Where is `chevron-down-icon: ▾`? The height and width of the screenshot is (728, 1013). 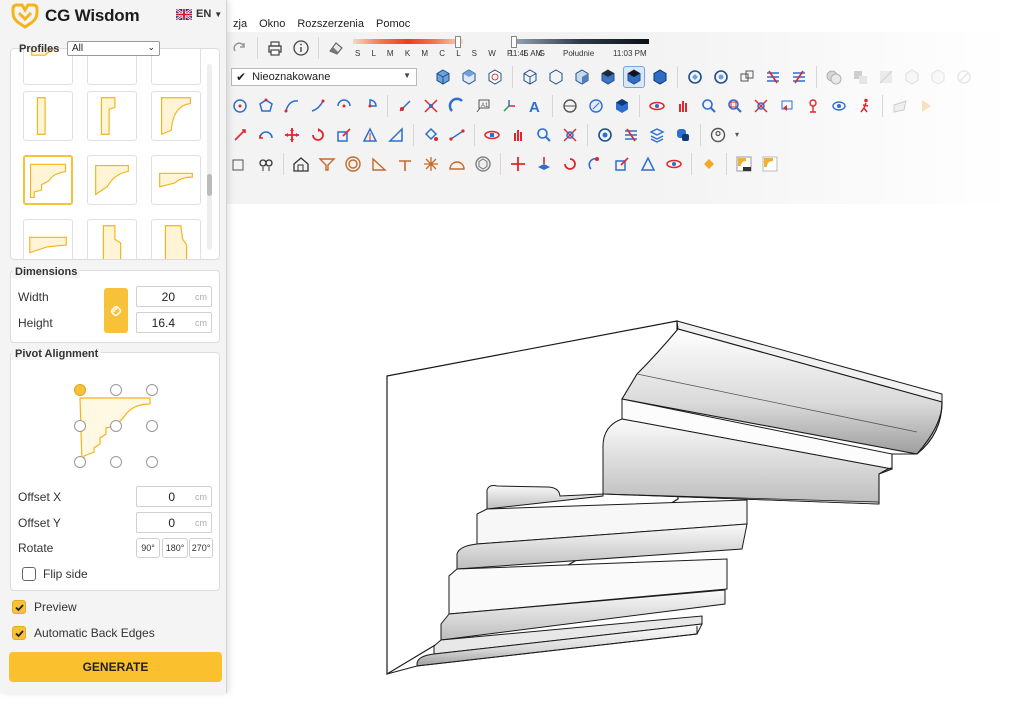
chevron-down-icon: ▾ is located at coordinates (737, 135).